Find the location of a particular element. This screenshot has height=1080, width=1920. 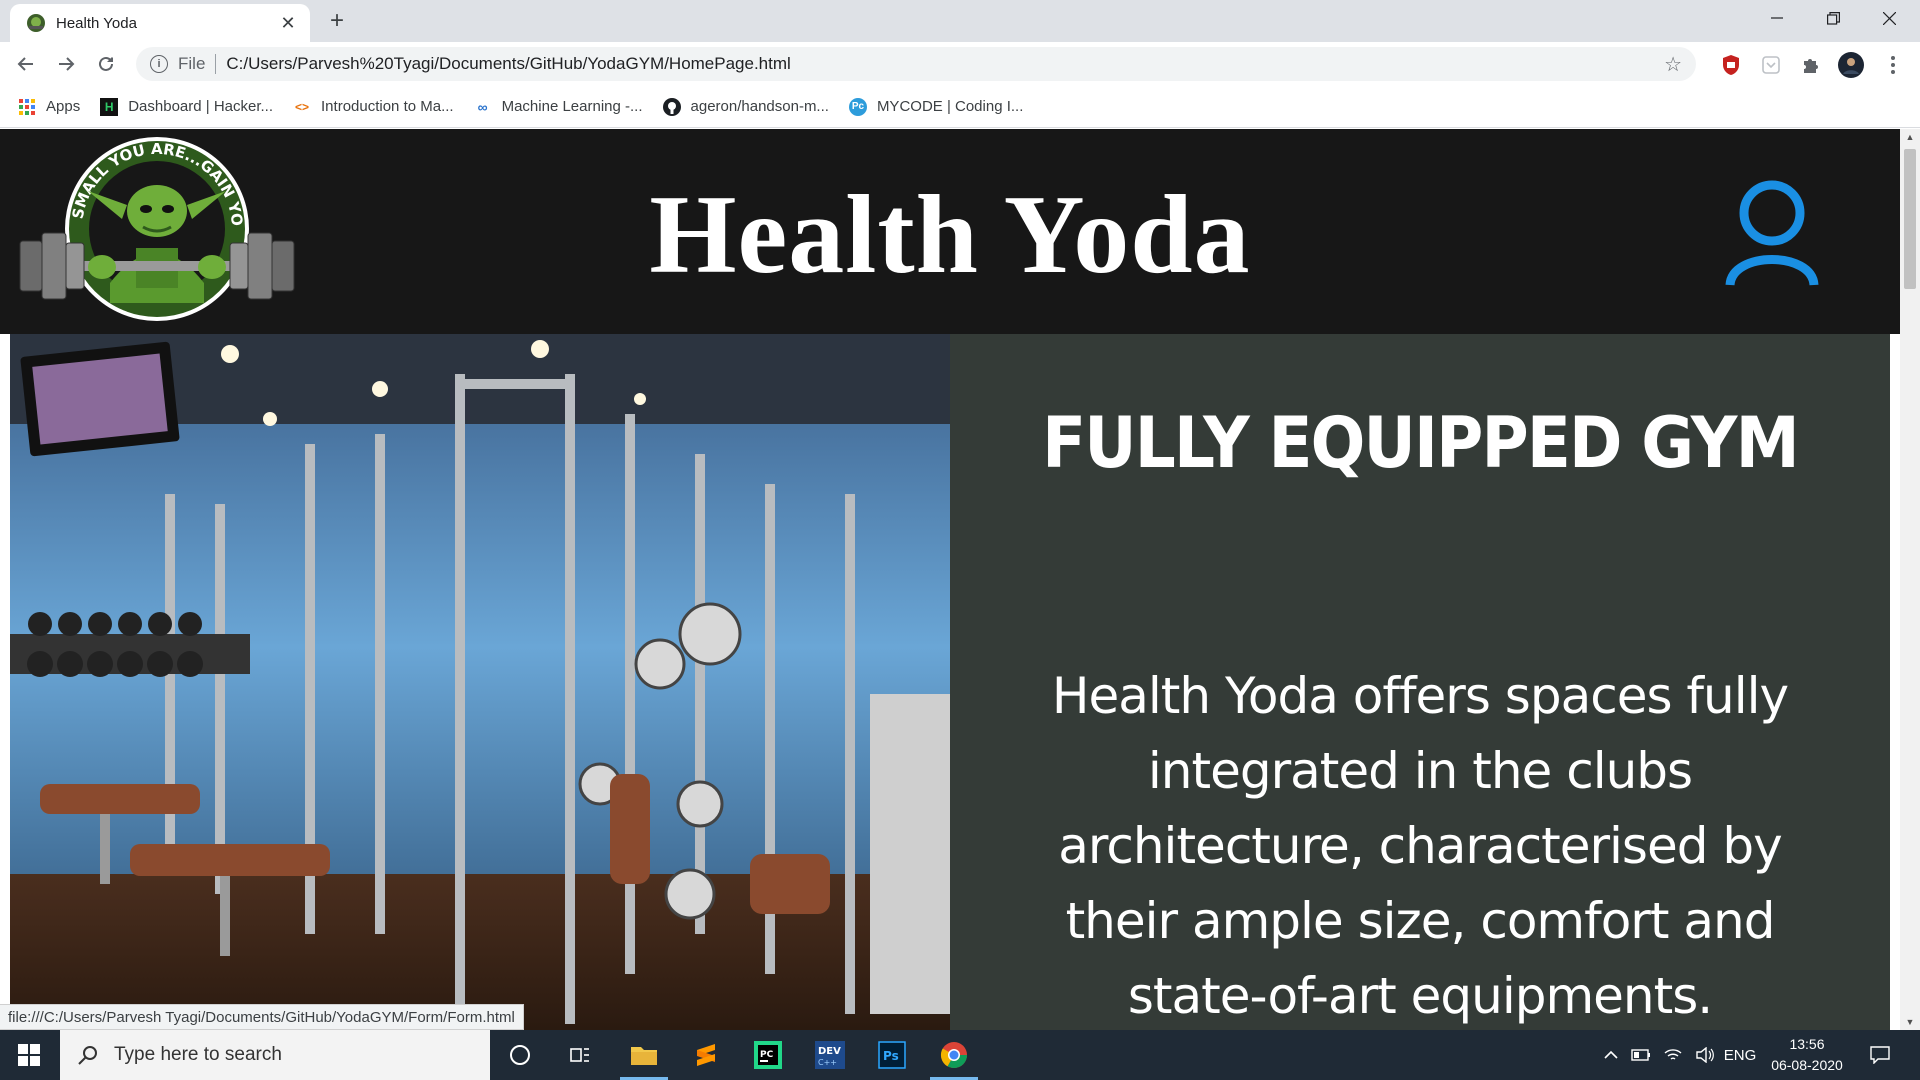

code-brackets-icon: <> is located at coordinates (302, 106).